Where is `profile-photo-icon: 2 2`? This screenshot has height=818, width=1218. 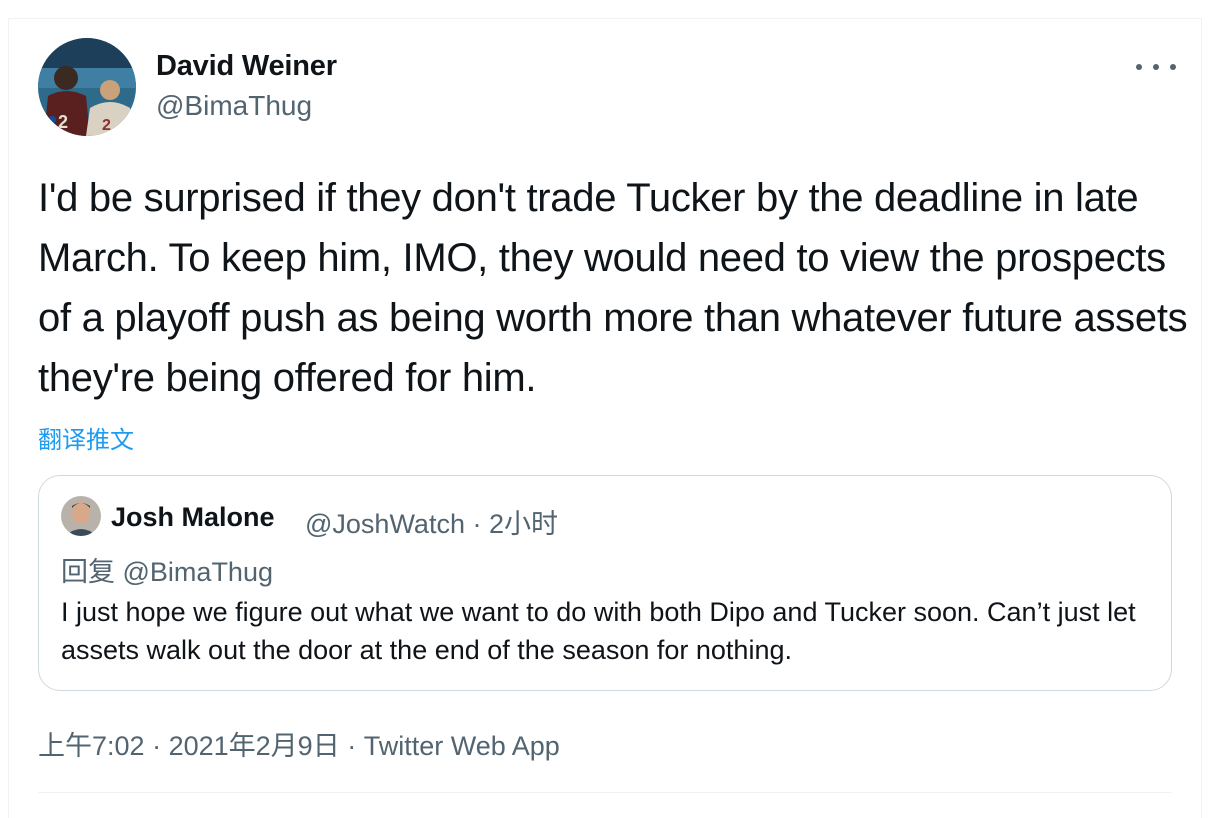
profile-photo-icon: 2 2 is located at coordinates (87, 87).